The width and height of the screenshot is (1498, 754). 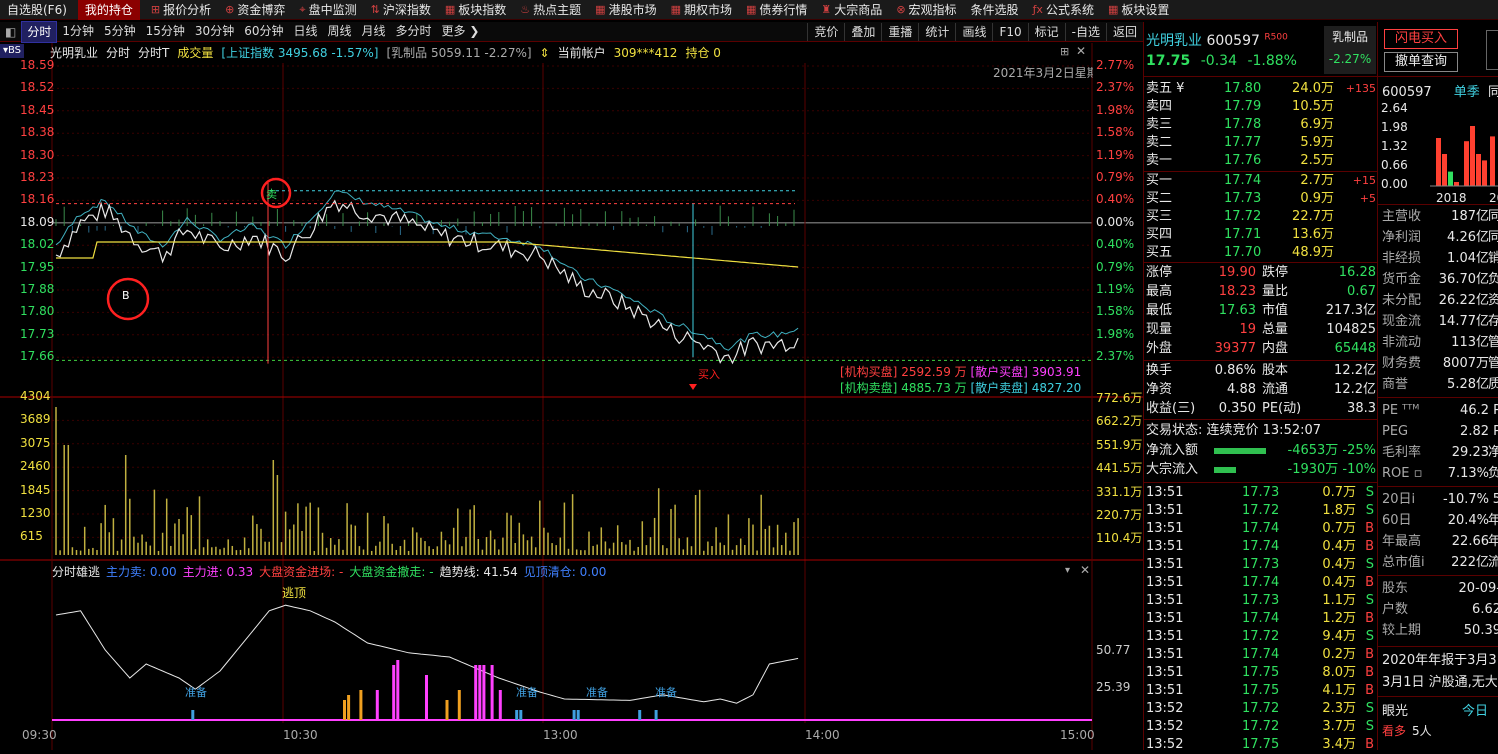 I want to click on menu-item-3: ⊕ 资金博弈, so click(x=255, y=10).